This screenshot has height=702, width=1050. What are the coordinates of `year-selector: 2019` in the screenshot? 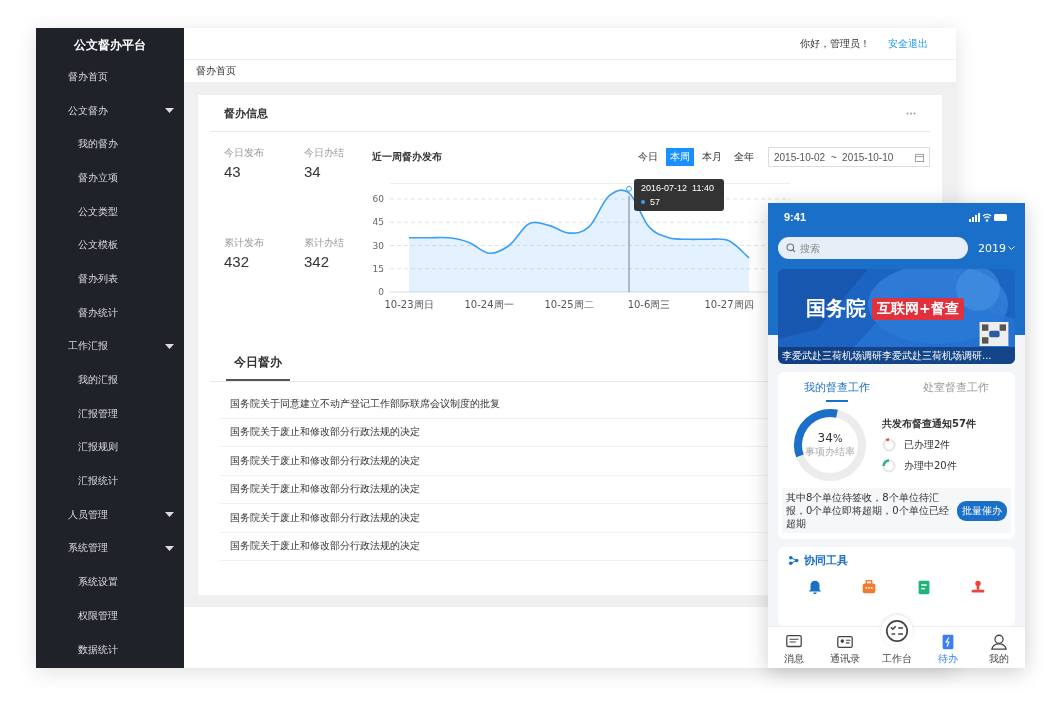 It's located at (996, 248).